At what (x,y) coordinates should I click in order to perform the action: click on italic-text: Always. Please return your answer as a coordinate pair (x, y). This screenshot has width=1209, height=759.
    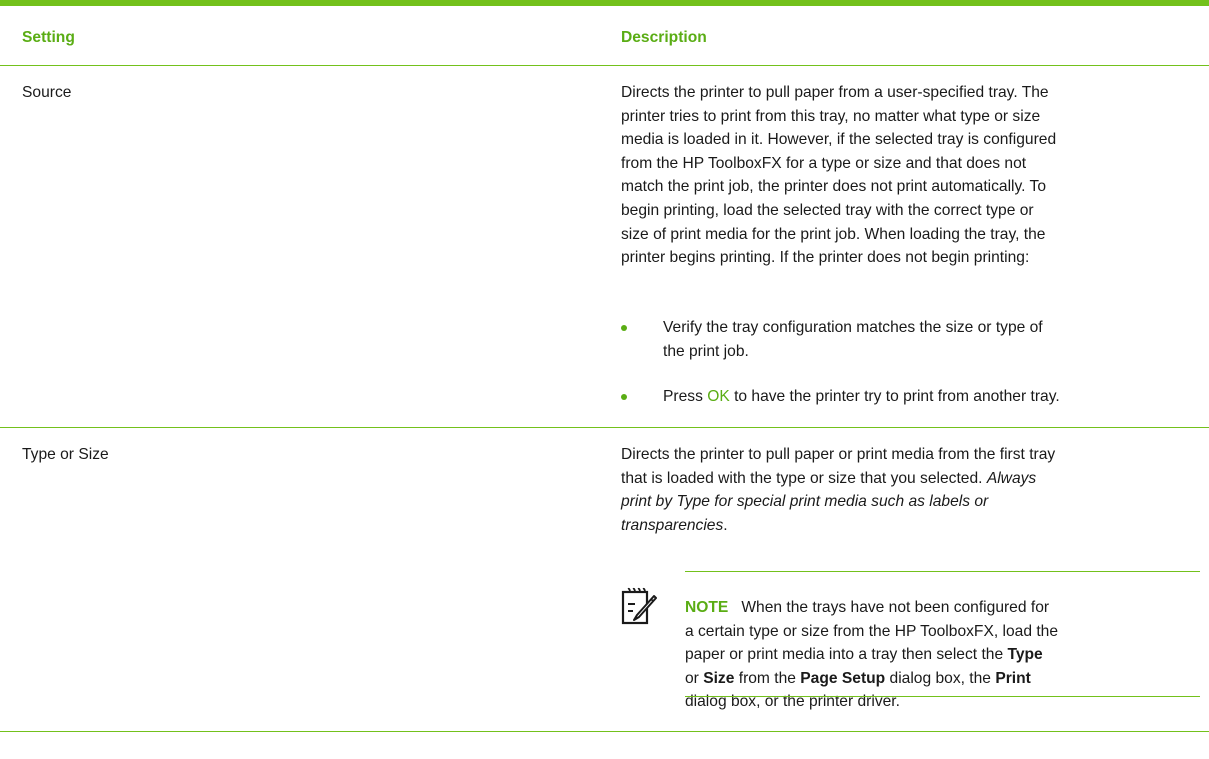
    Looking at the image, I should click on (1011, 478).